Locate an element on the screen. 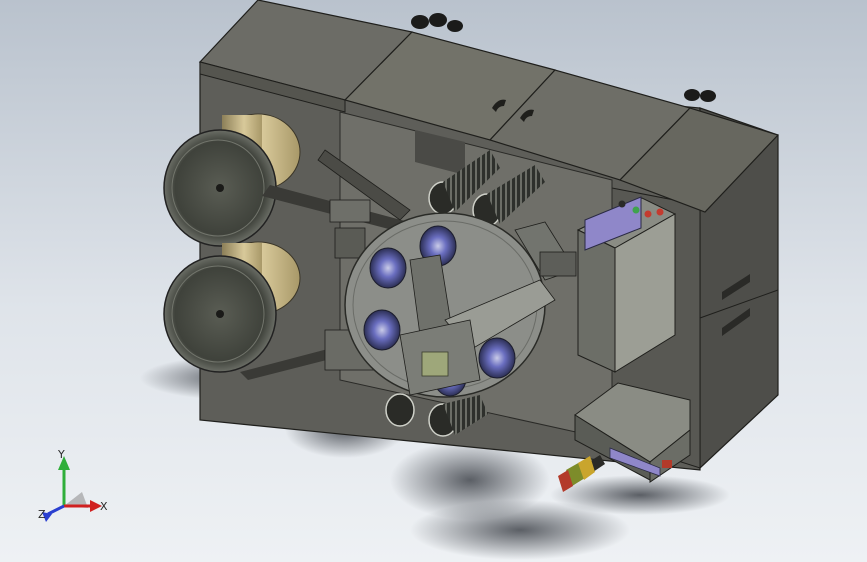 The image size is (867, 562). alarm-indicator-icon is located at coordinates (660, 212).